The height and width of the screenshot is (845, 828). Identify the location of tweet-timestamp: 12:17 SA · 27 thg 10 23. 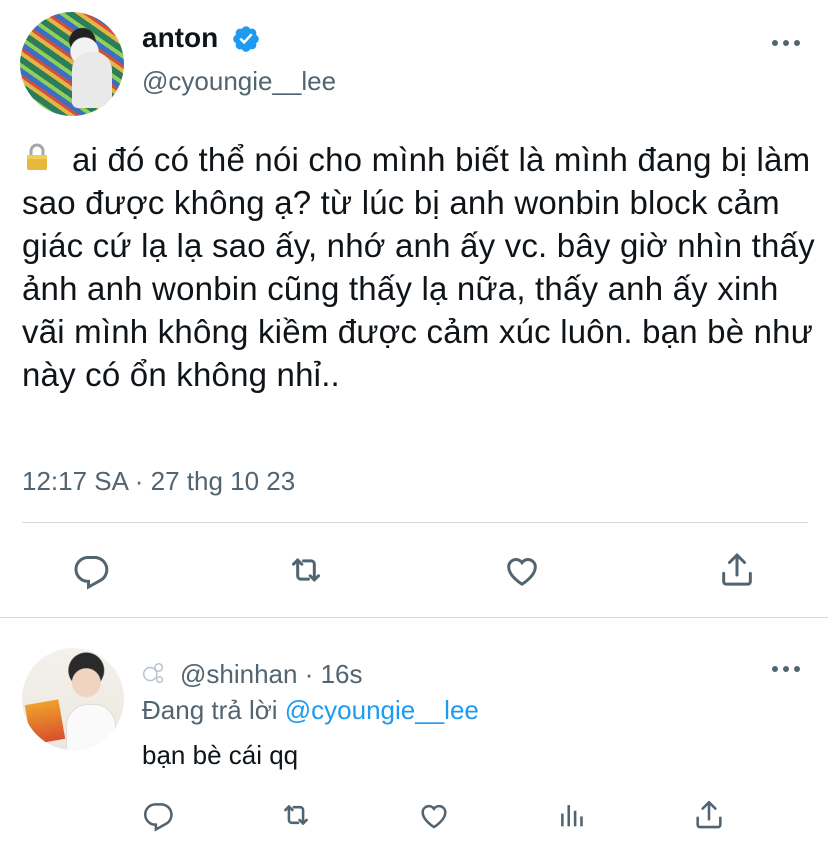
(158, 481).